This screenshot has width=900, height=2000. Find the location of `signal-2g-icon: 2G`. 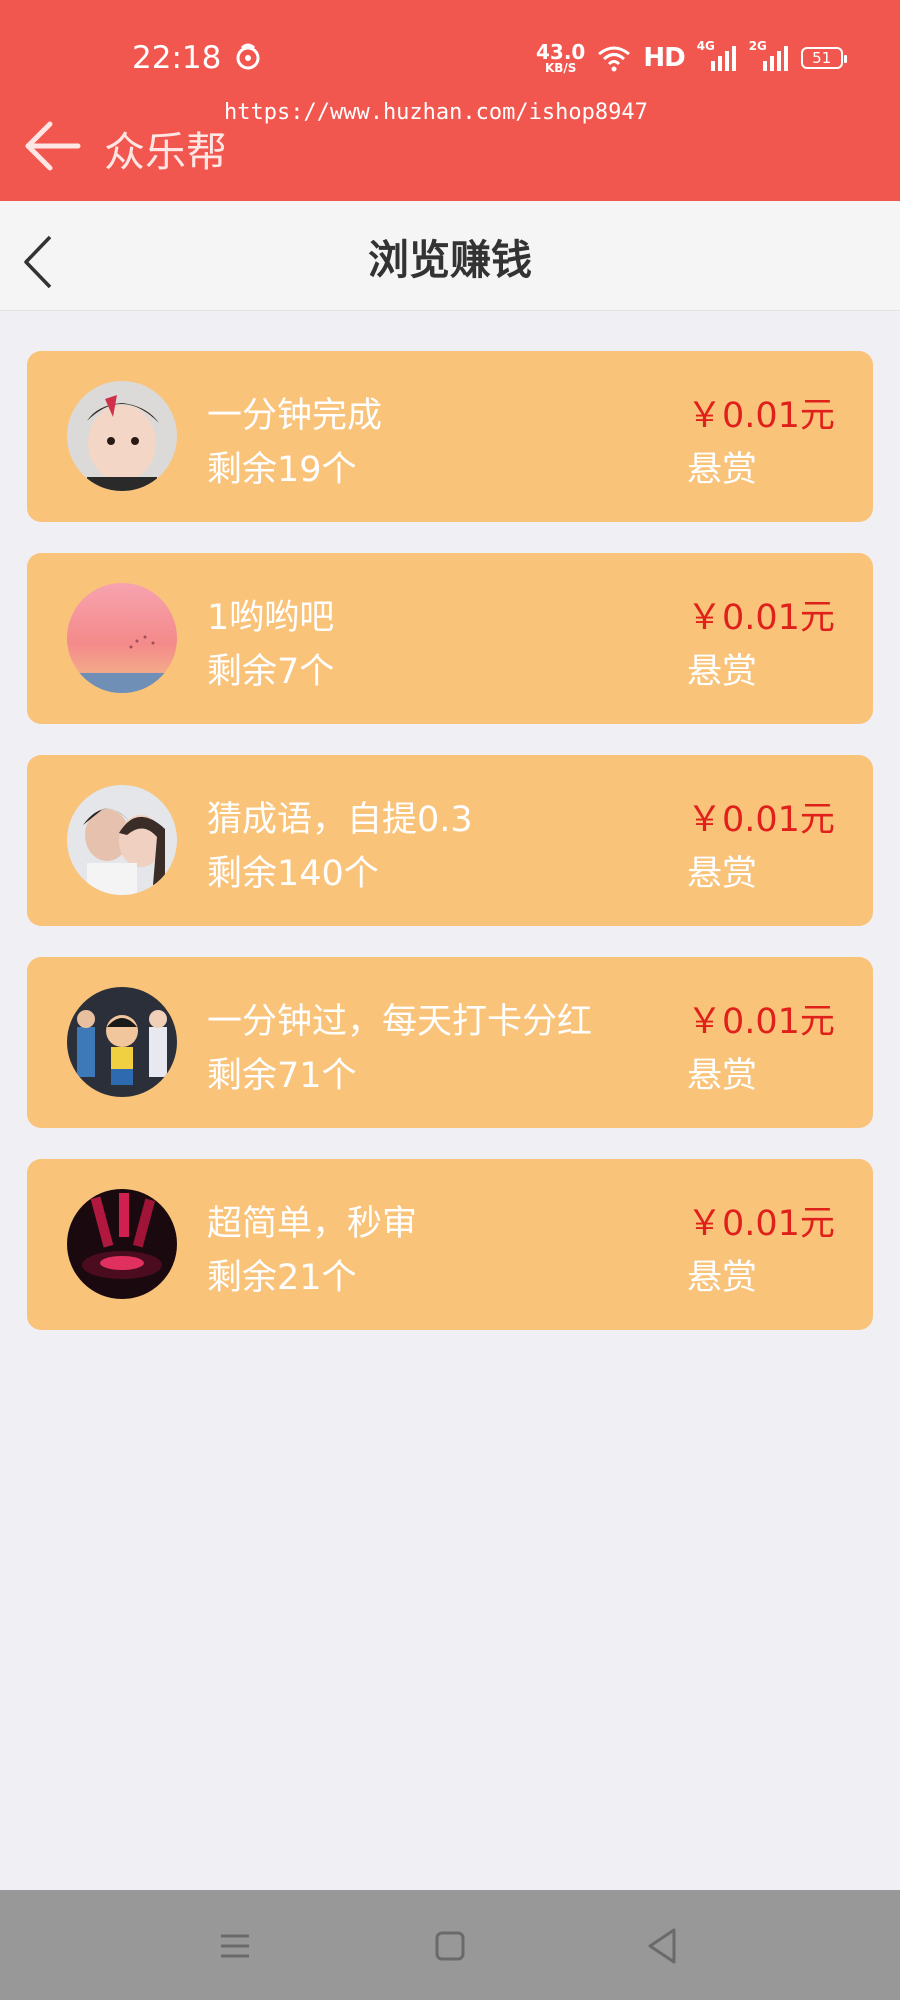

signal-2g-icon: 2G is located at coordinates (769, 56).